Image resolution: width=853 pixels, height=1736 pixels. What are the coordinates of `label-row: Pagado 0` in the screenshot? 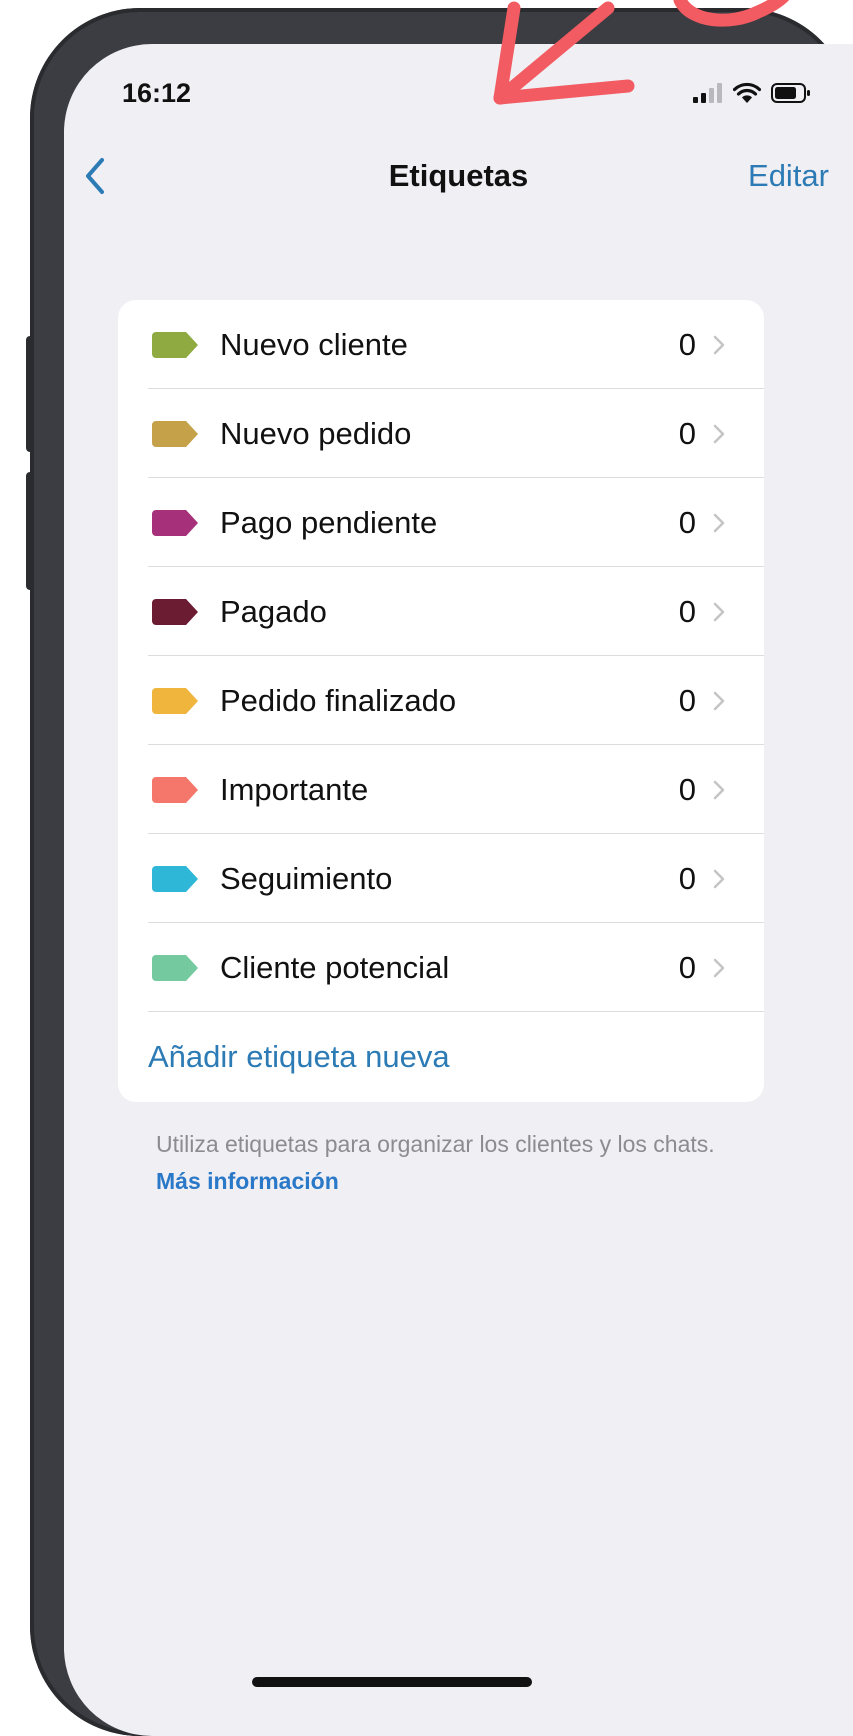 It's located at (441, 611).